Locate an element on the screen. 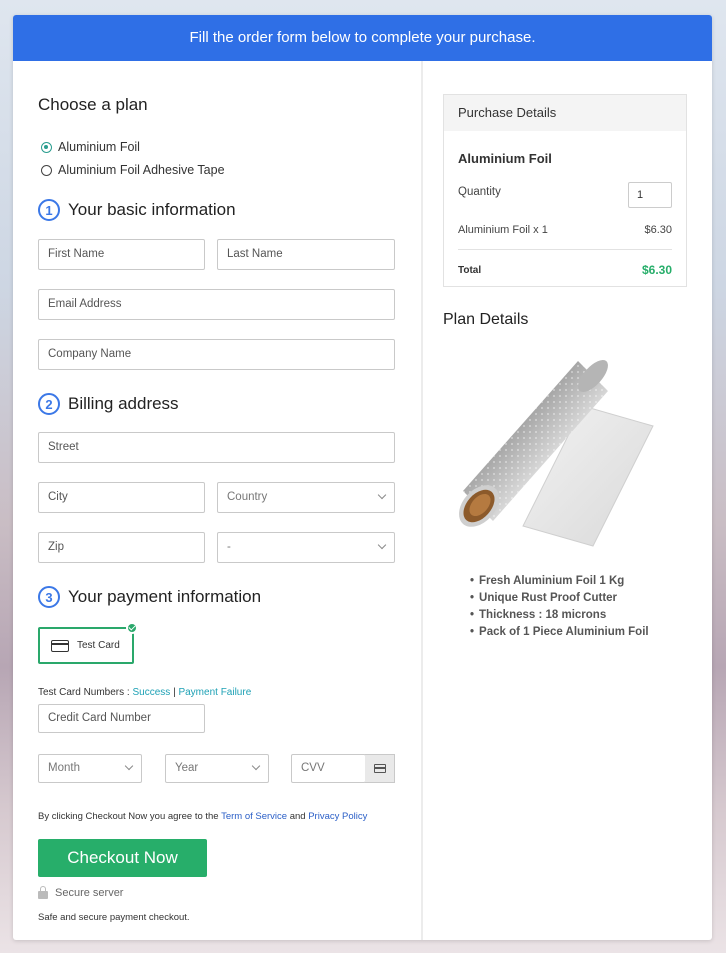  city-input: City is located at coordinates (121, 497).